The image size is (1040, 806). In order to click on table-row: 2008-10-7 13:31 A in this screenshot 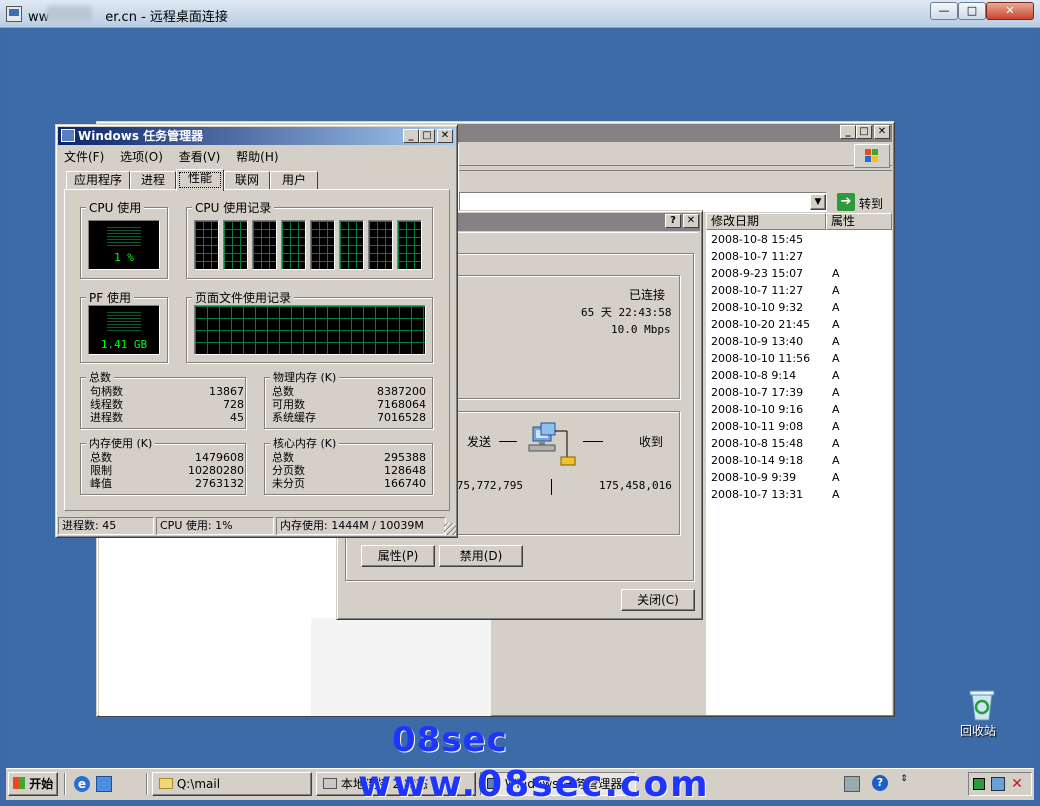, I will do `click(799, 494)`.